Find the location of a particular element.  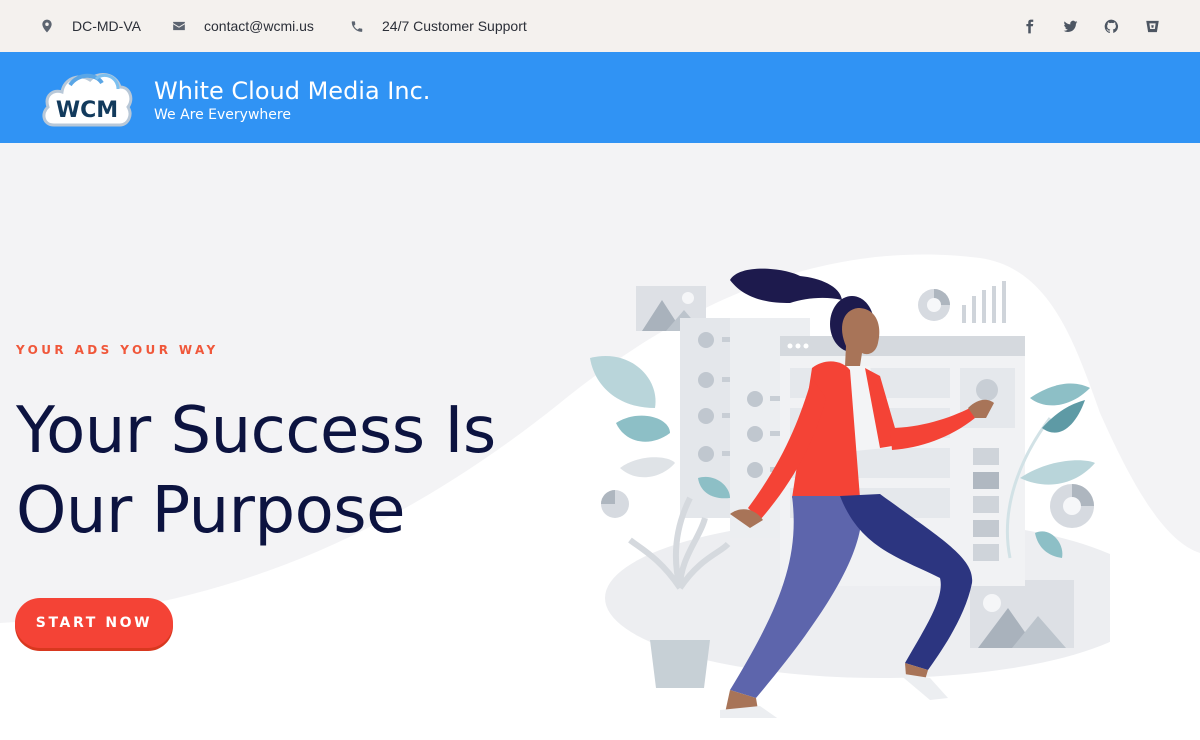

headline-line-2: Our Purpose is located at coordinates (210, 511).